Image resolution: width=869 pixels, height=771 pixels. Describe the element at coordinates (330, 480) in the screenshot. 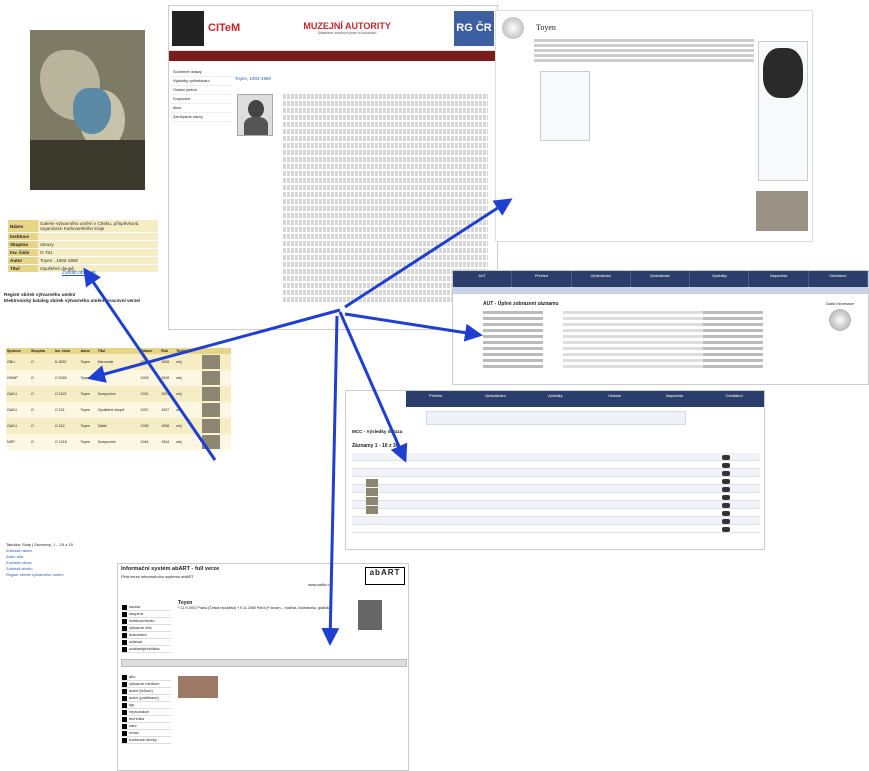

I see `arrow-to-abart` at that location.